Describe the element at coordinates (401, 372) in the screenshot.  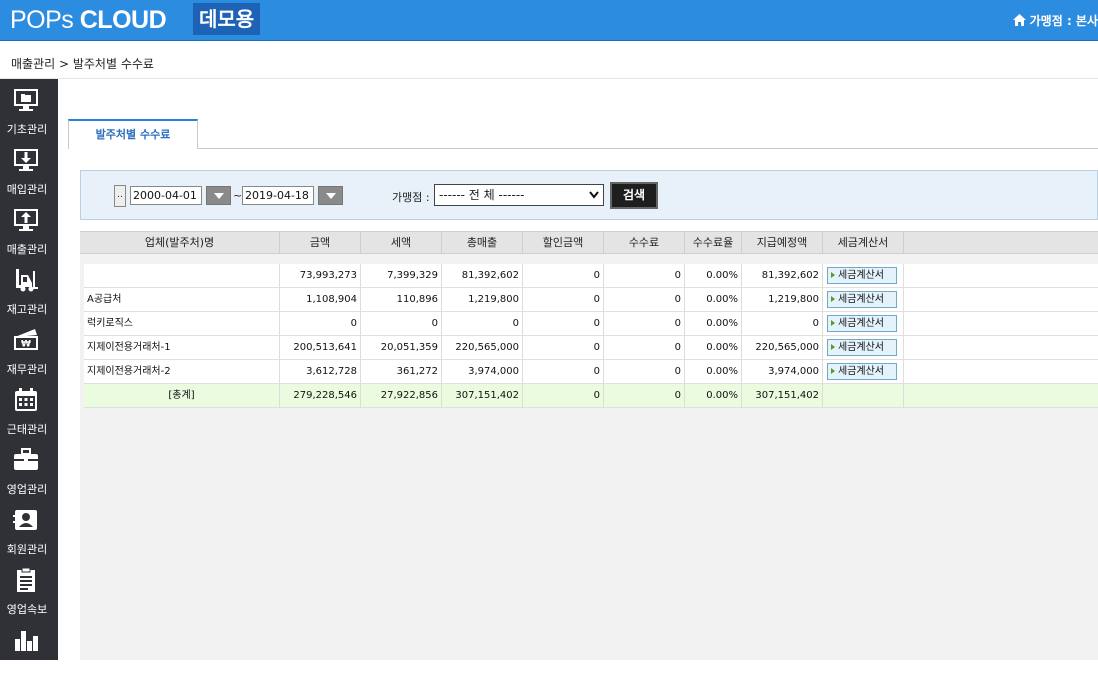
I see `cell-tax: 361,272` at that location.